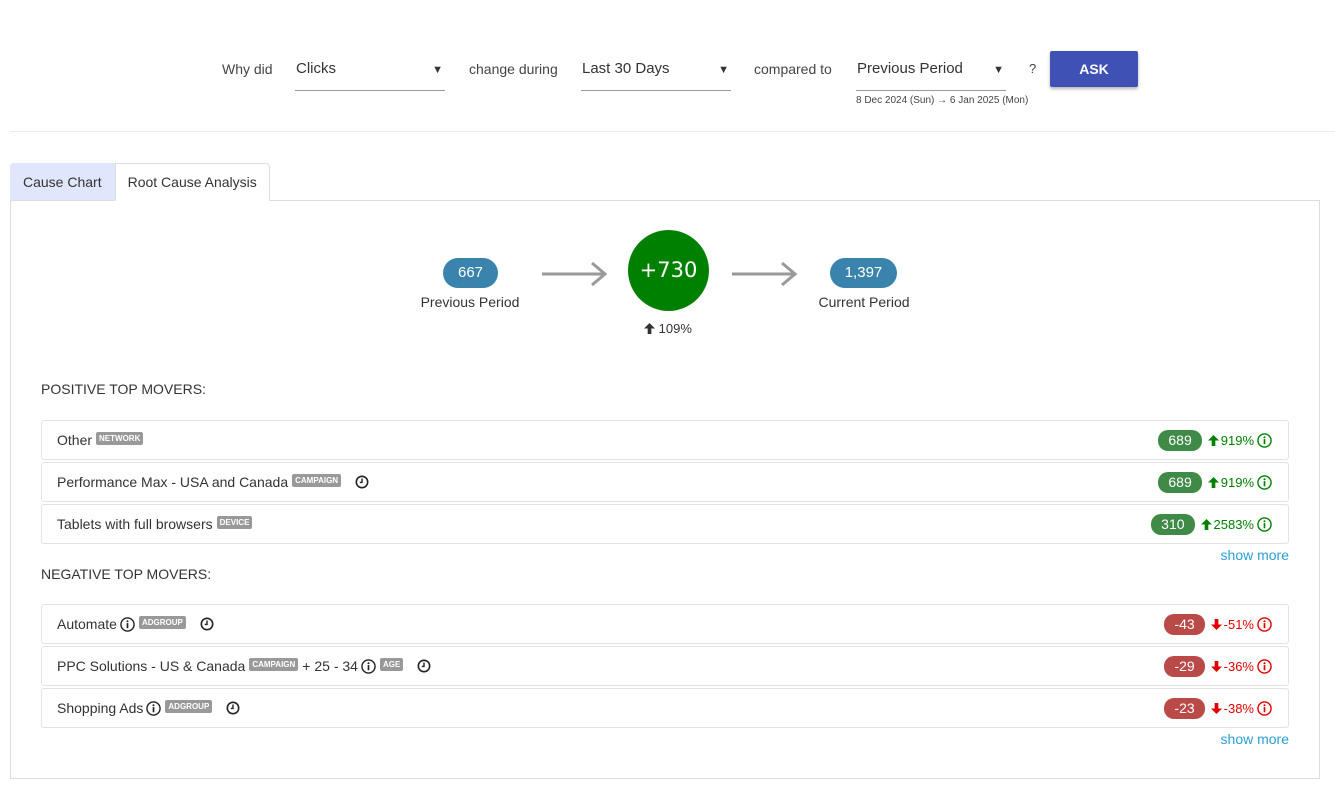  What do you see at coordinates (1184, 708) in the screenshot?
I see `mover-value: -23` at bounding box center [1184, 708].